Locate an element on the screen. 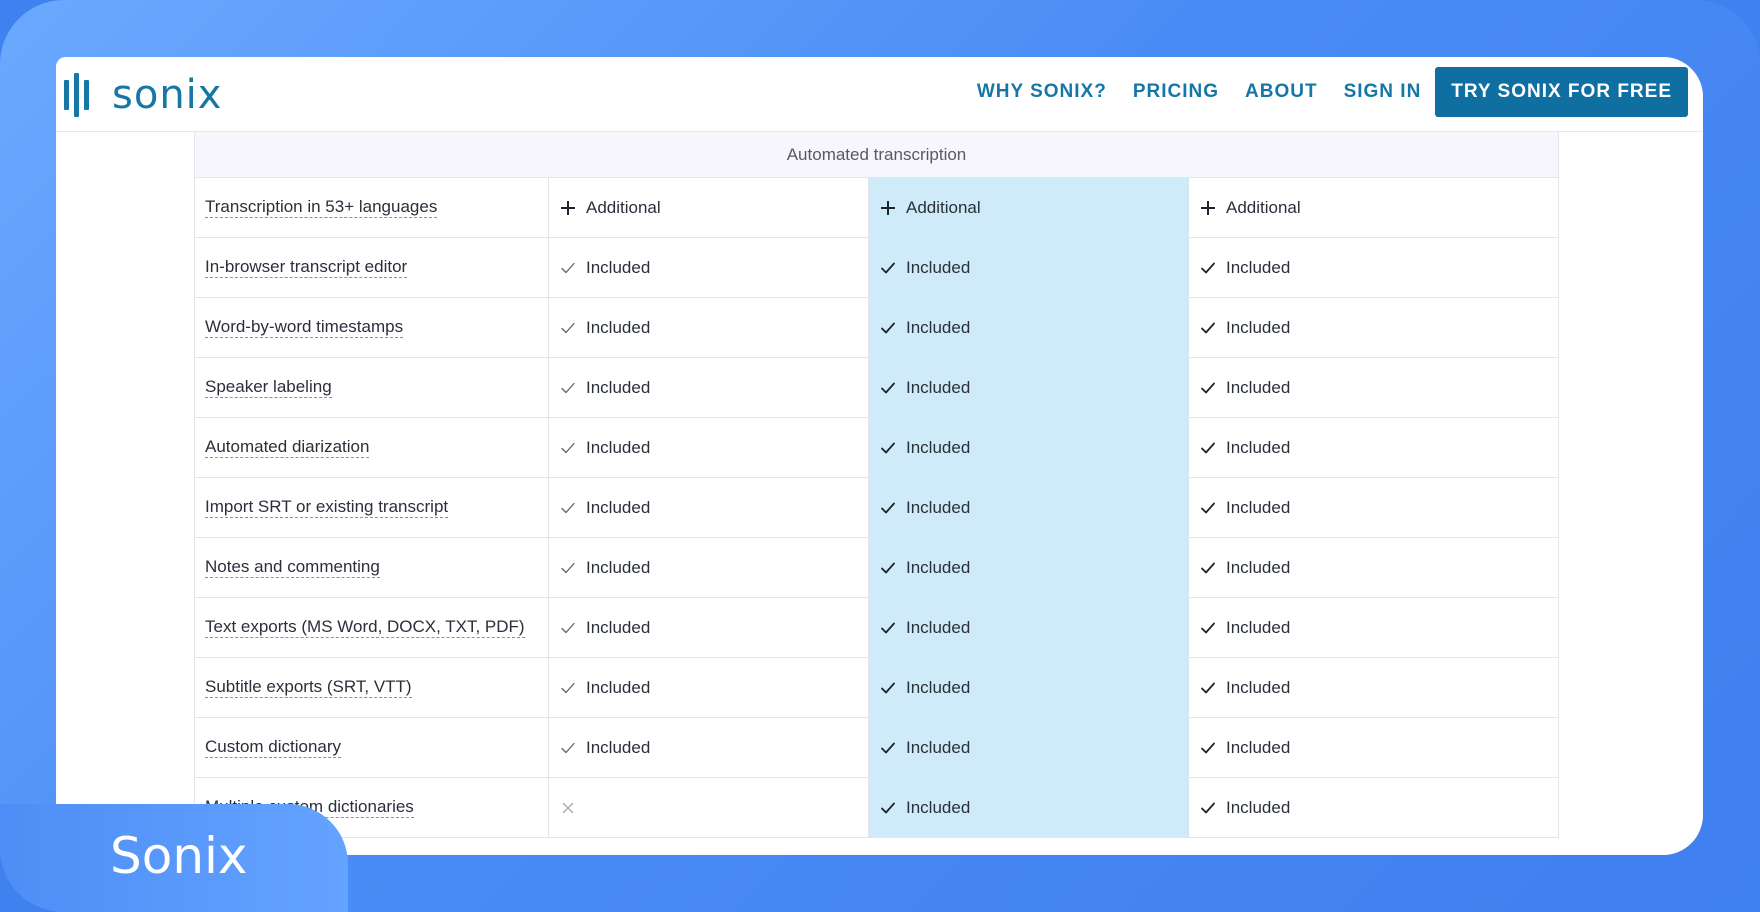 This screenshot has height=912, width=1760. feature-cell: Transcription in 53+ languages is located at coordinates (371, 207).